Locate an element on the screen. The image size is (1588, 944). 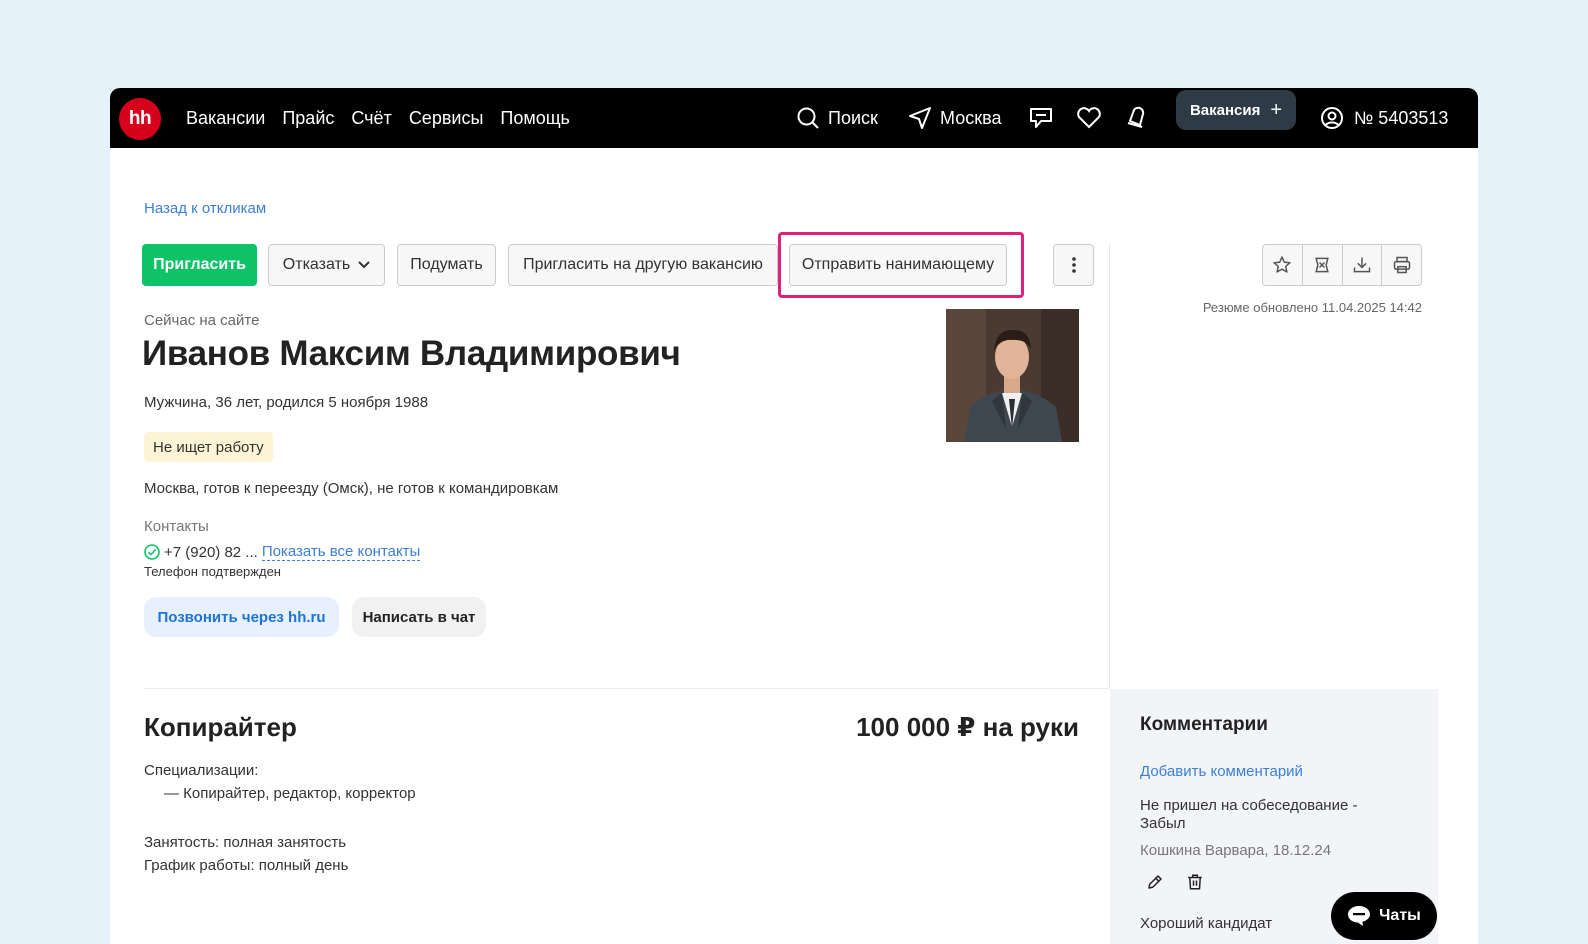
phone-line: +7 (920) 82 ... Показать все контакты is located at coordinates (282, 552).